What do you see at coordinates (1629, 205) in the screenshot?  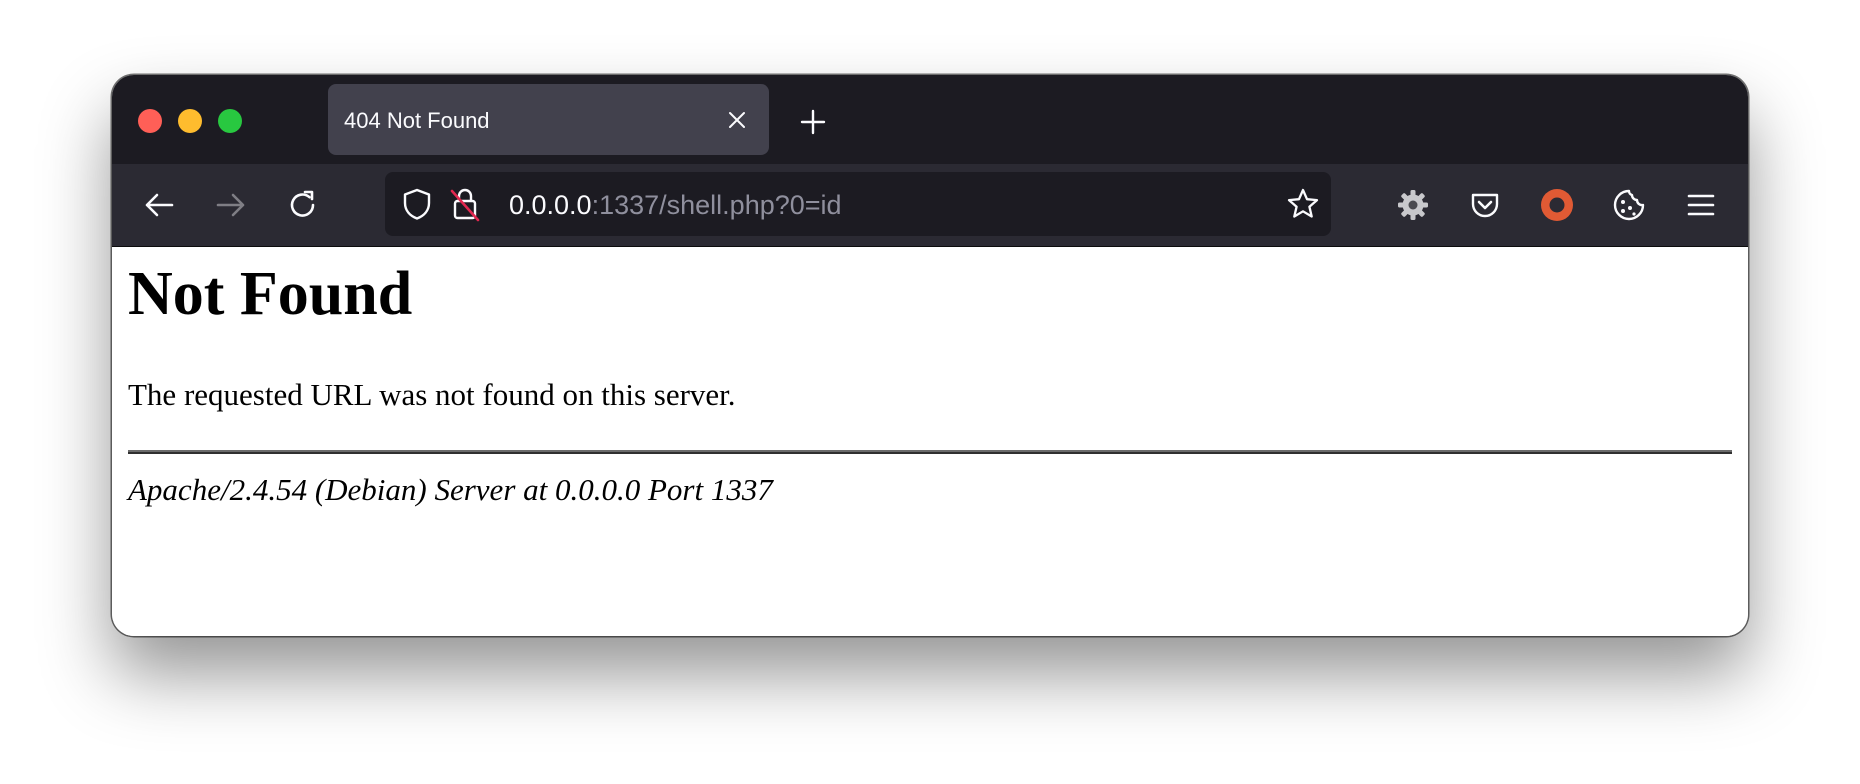 I see `cookie-icon` at bounding box center [1629, 205].